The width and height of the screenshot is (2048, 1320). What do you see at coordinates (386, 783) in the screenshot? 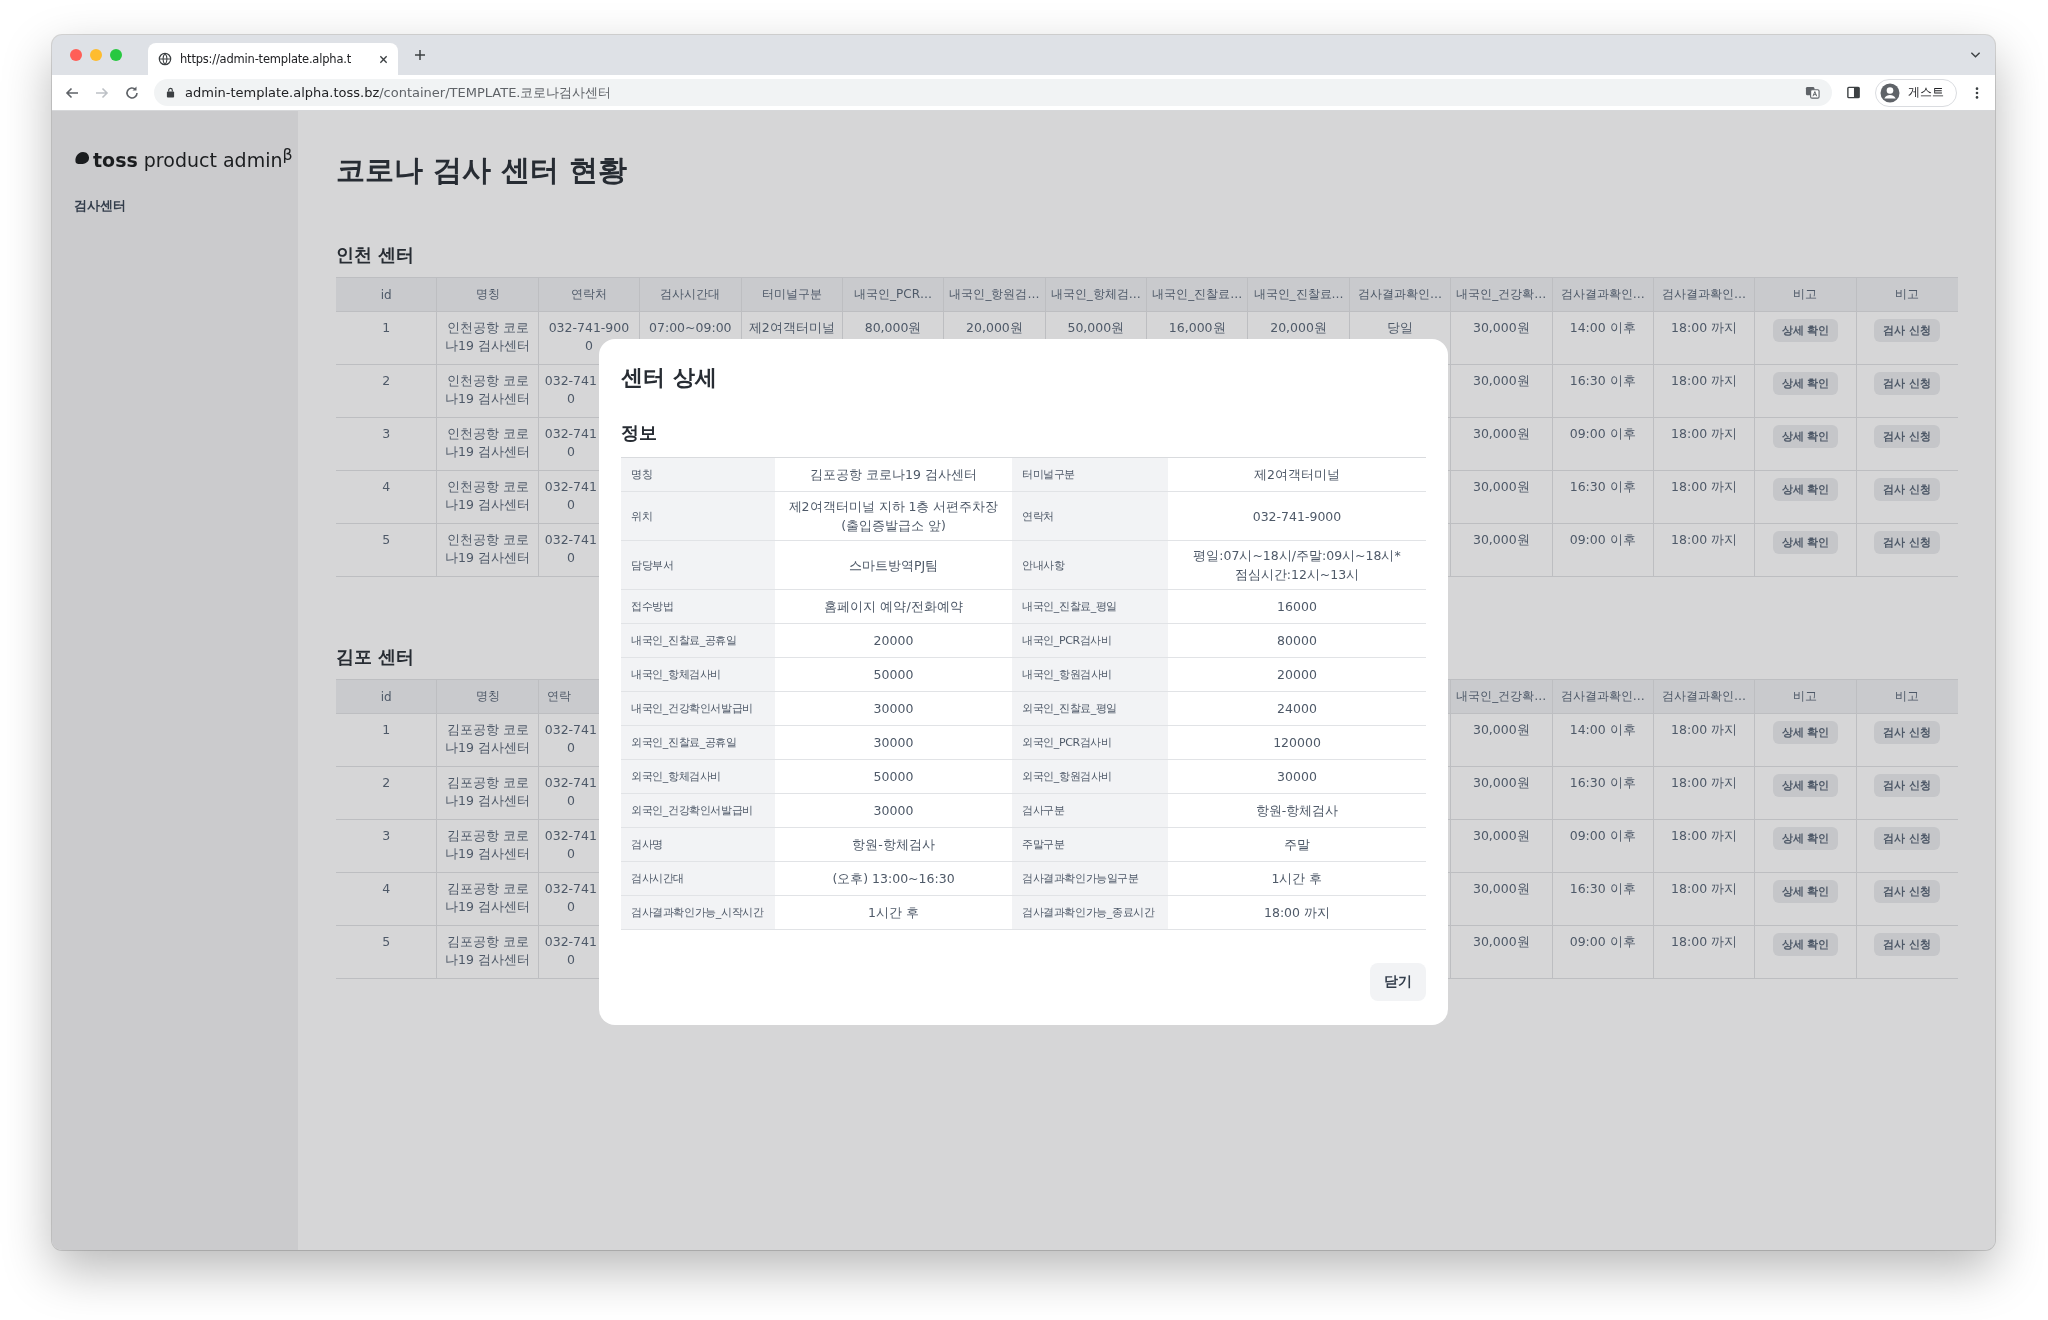
I see `table-cell: 2` at bounding box center [386, 783].